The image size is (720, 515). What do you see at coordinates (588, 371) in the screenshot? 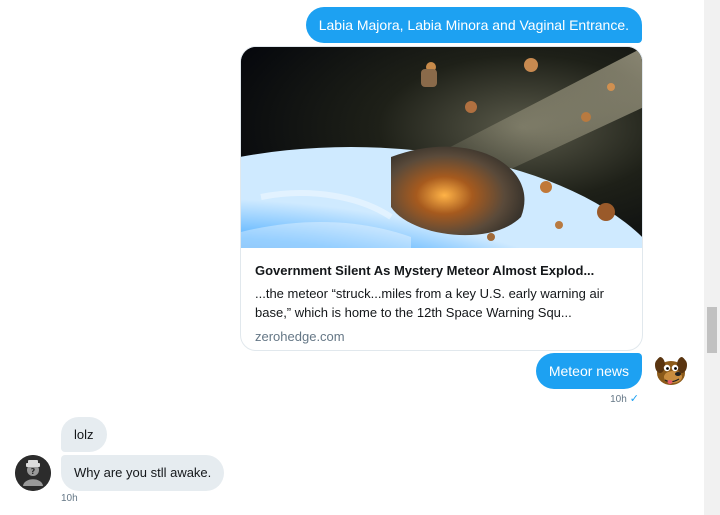
I see `message-bubble-outgoing: Meteor news` at bounding box center [588, 371].